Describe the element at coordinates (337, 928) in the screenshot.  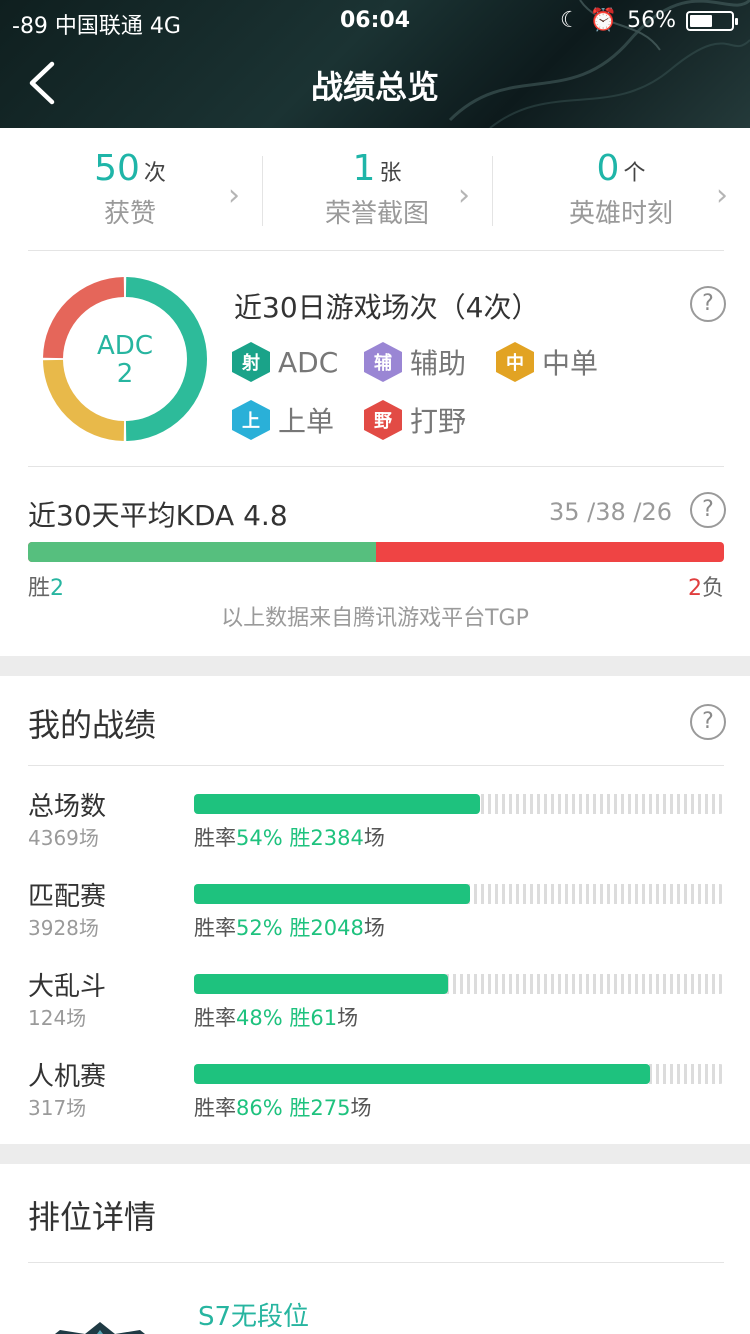
I see `wins-value: 2048` at that location.